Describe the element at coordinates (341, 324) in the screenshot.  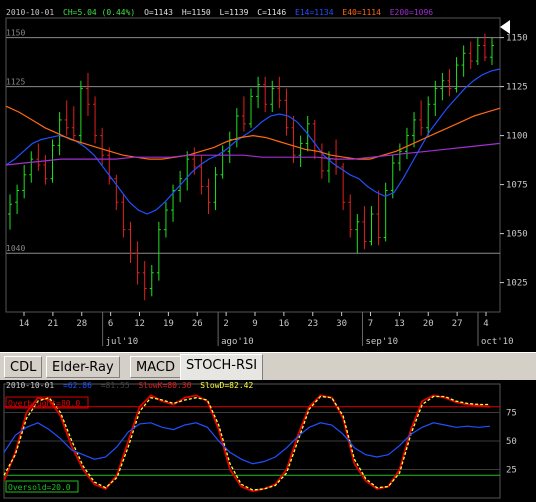
I see `x-tick-label-11: 30` at that location.